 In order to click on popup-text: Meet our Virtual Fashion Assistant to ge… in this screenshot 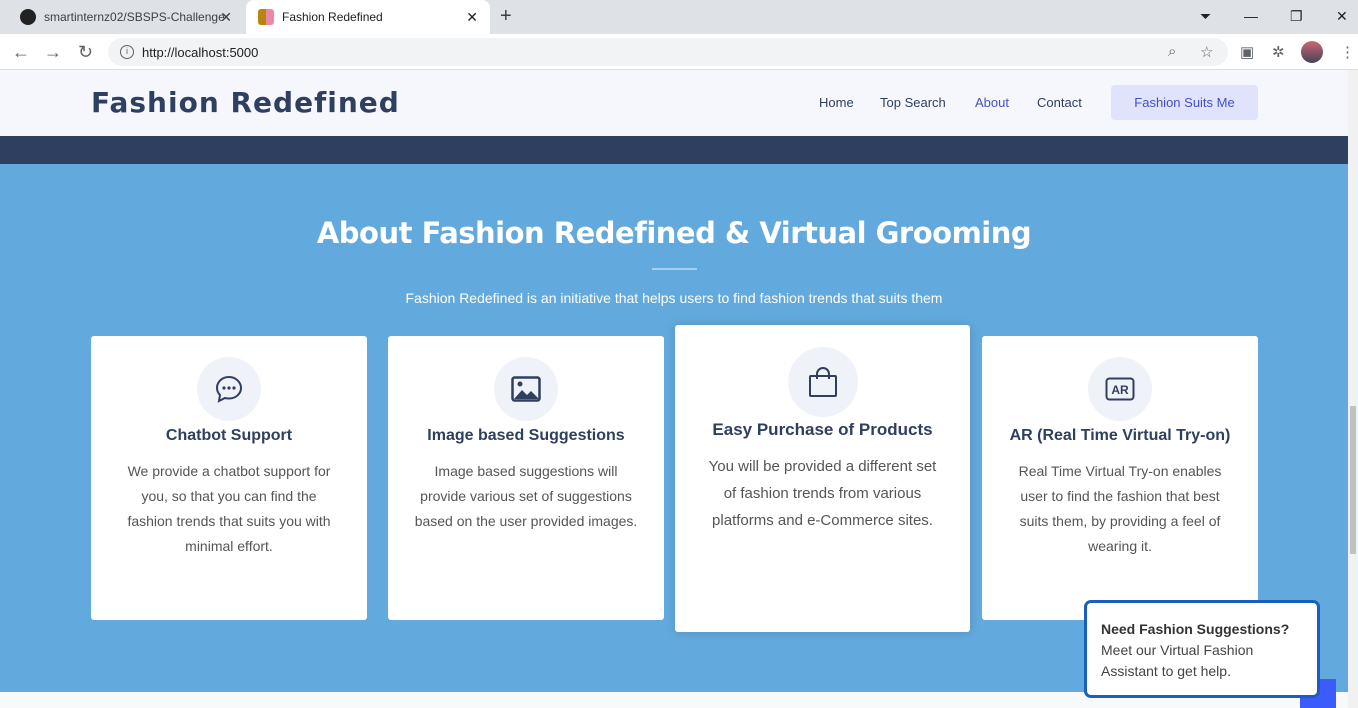, I will do `click(1177, 660)`.